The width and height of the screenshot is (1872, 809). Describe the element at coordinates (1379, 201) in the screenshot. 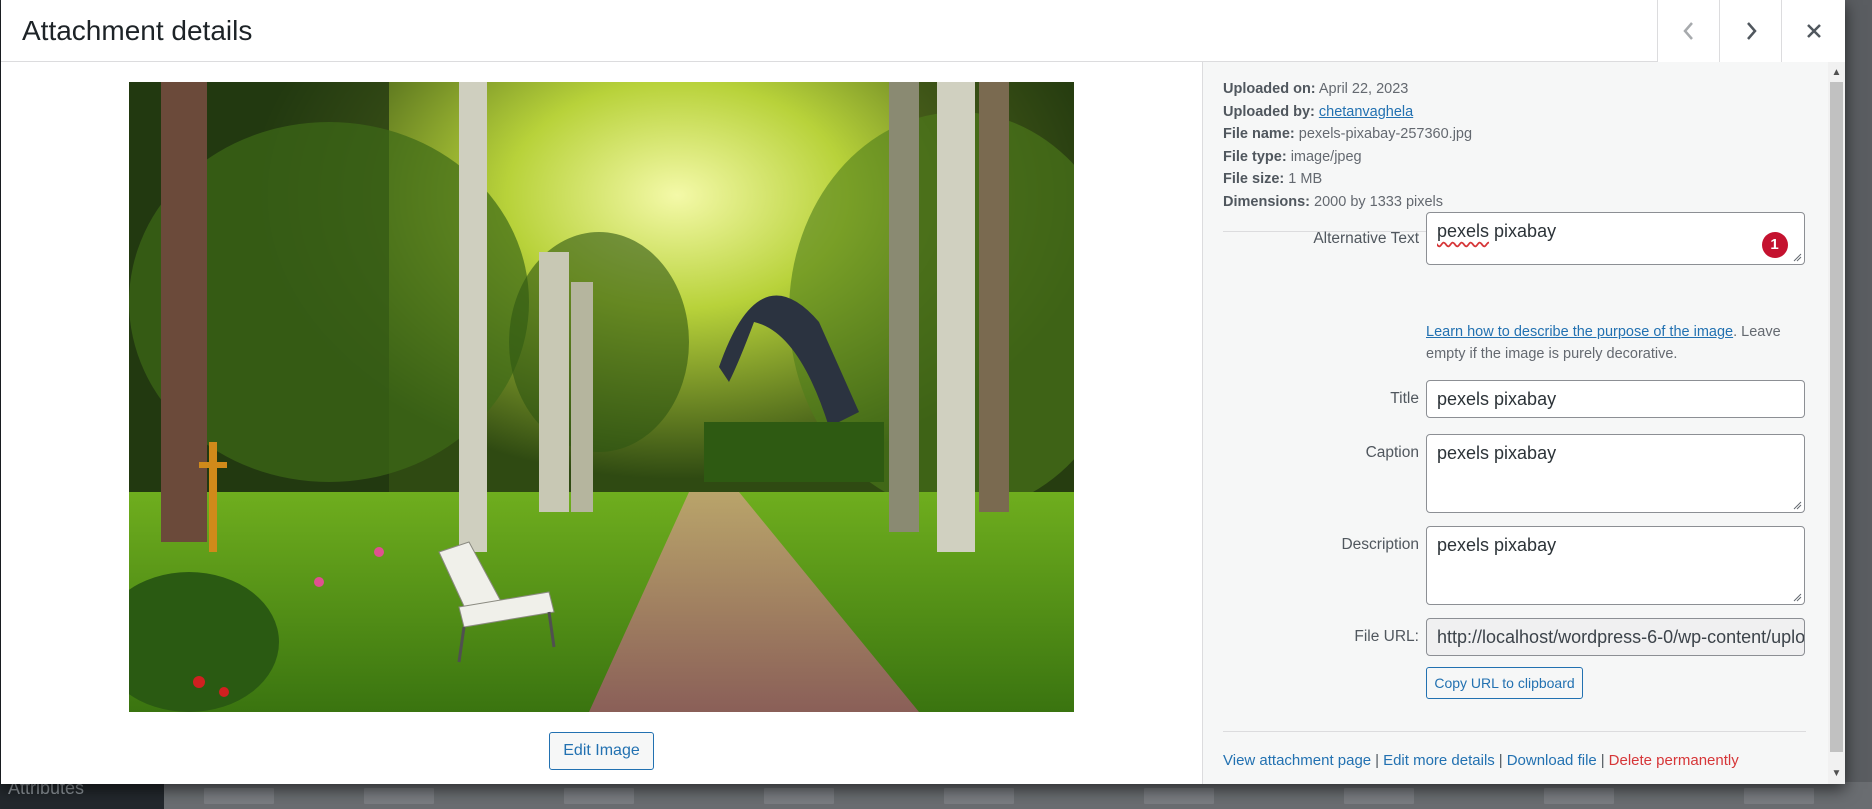

I see `dimensions-value: 2000 by 1333 pixels` at that location.